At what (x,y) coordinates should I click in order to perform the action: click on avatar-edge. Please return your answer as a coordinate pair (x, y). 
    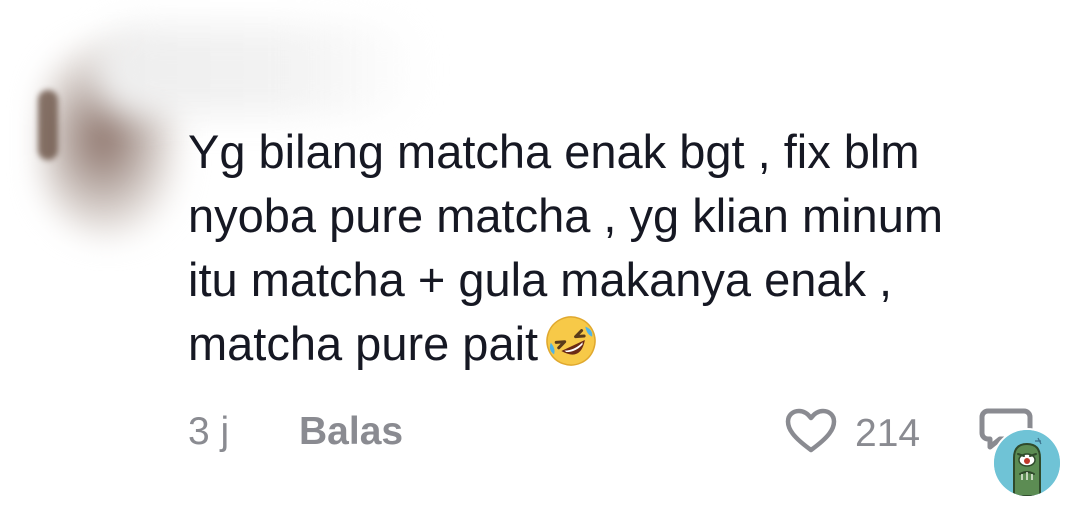
    Looking at the image, I should click on (48, 125).